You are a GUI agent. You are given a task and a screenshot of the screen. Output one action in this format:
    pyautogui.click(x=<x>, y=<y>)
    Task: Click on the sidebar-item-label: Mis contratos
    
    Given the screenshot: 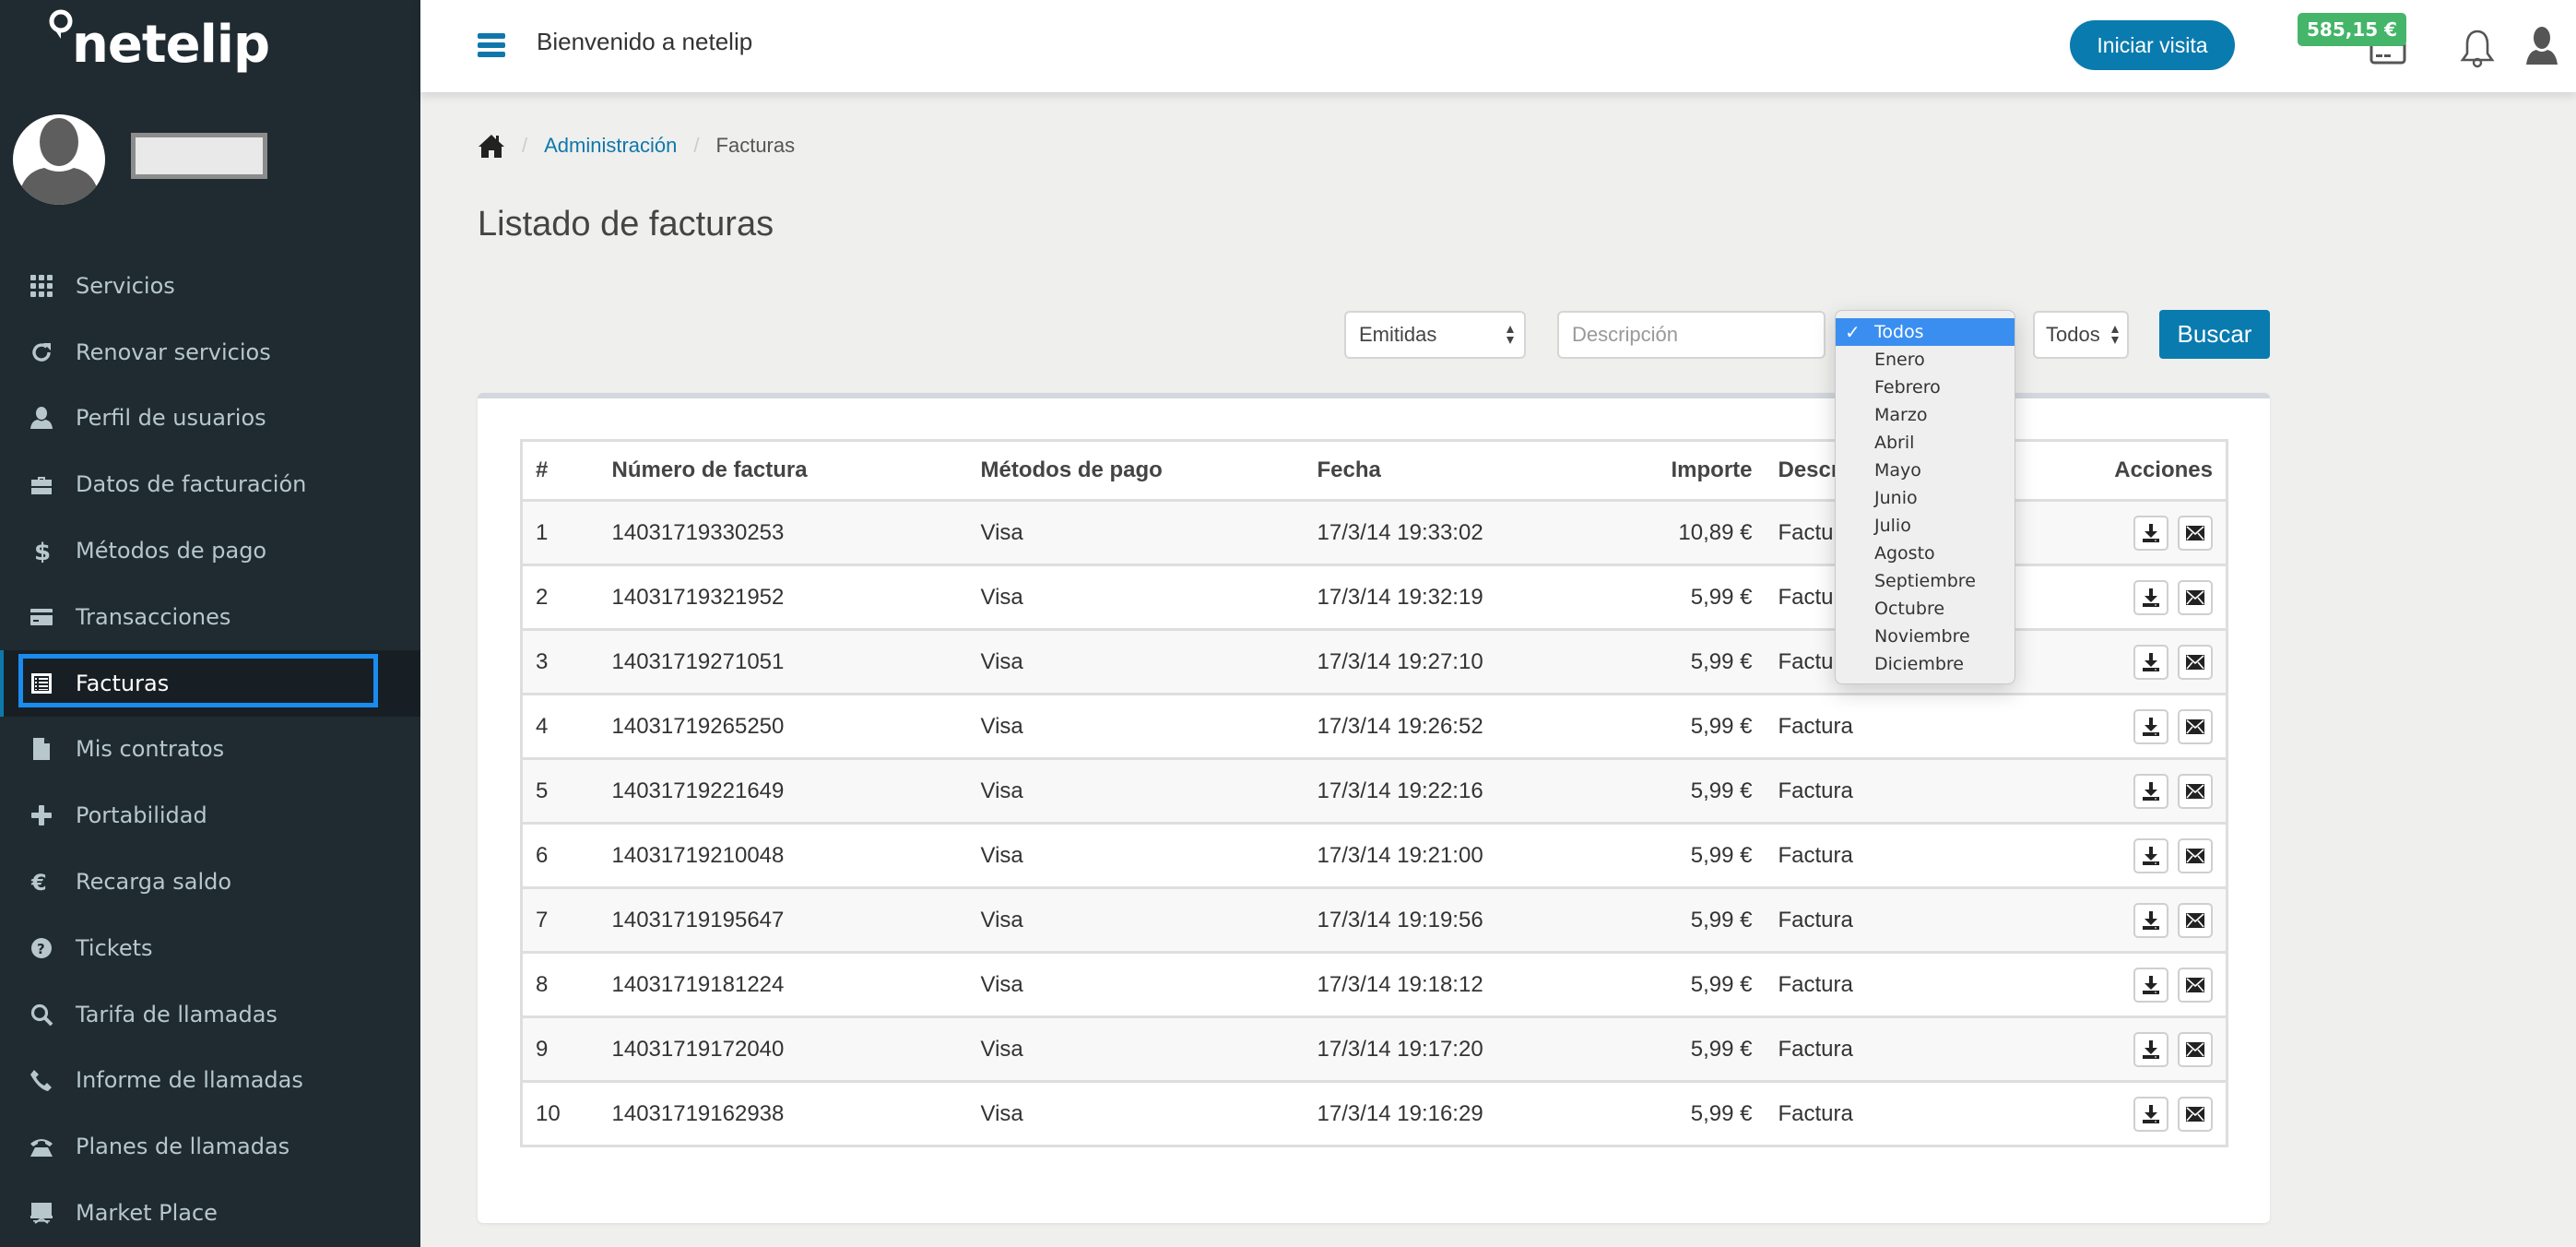 What is the action you would take?
    pyautogui.click(x=150, y=750)
    